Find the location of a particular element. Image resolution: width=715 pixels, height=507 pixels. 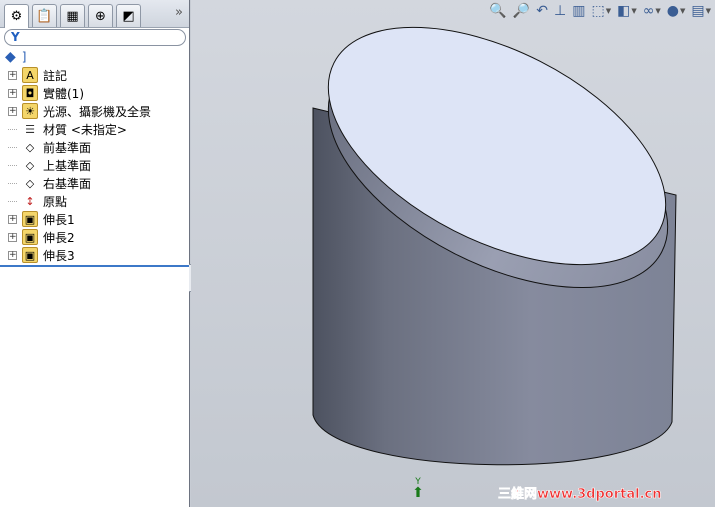

zoom-to-area-button: 🔎 is located at coordinates (521, 11).